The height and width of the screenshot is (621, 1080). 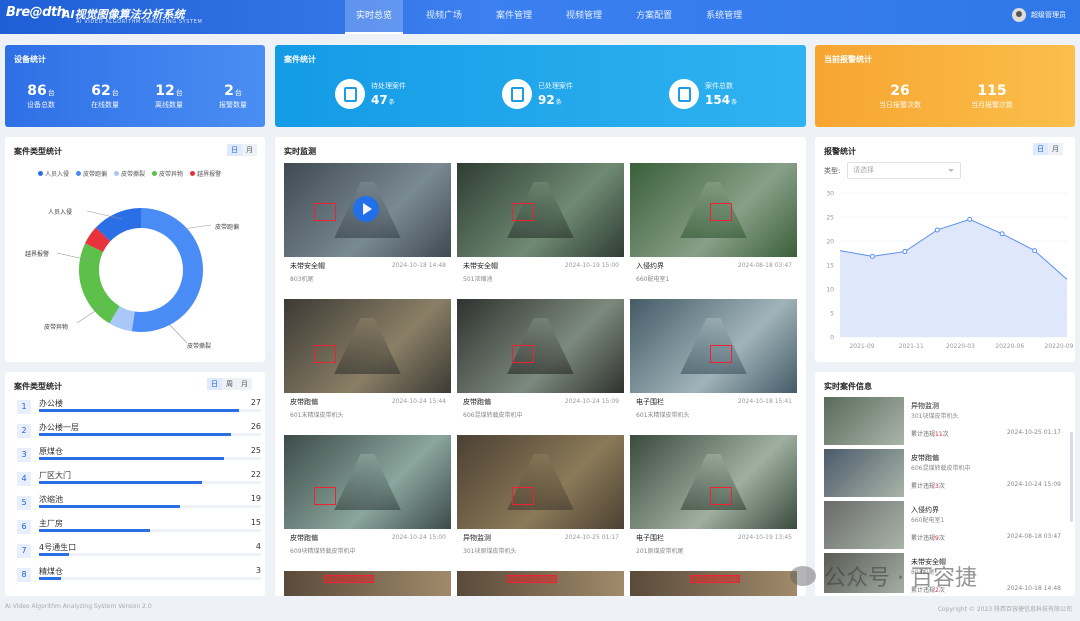 What do you see at coordinates (591, 537) in the screenshot?
I see `video-date: 2024-10-25 01:17` at bounding box center [591, 537].